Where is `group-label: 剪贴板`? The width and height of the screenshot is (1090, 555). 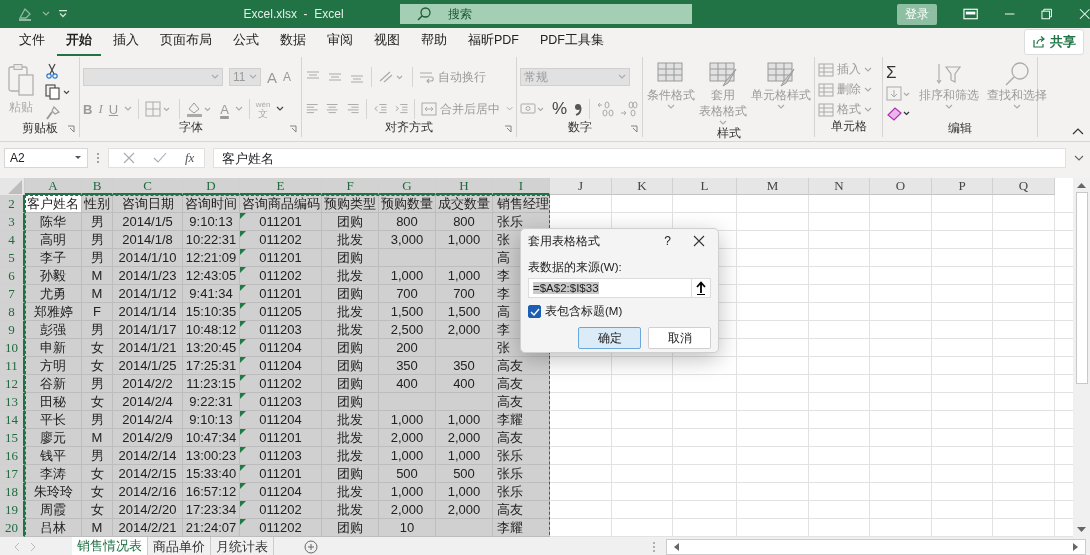 group-label: 剪贴板 is located at coordinates (39, 128).